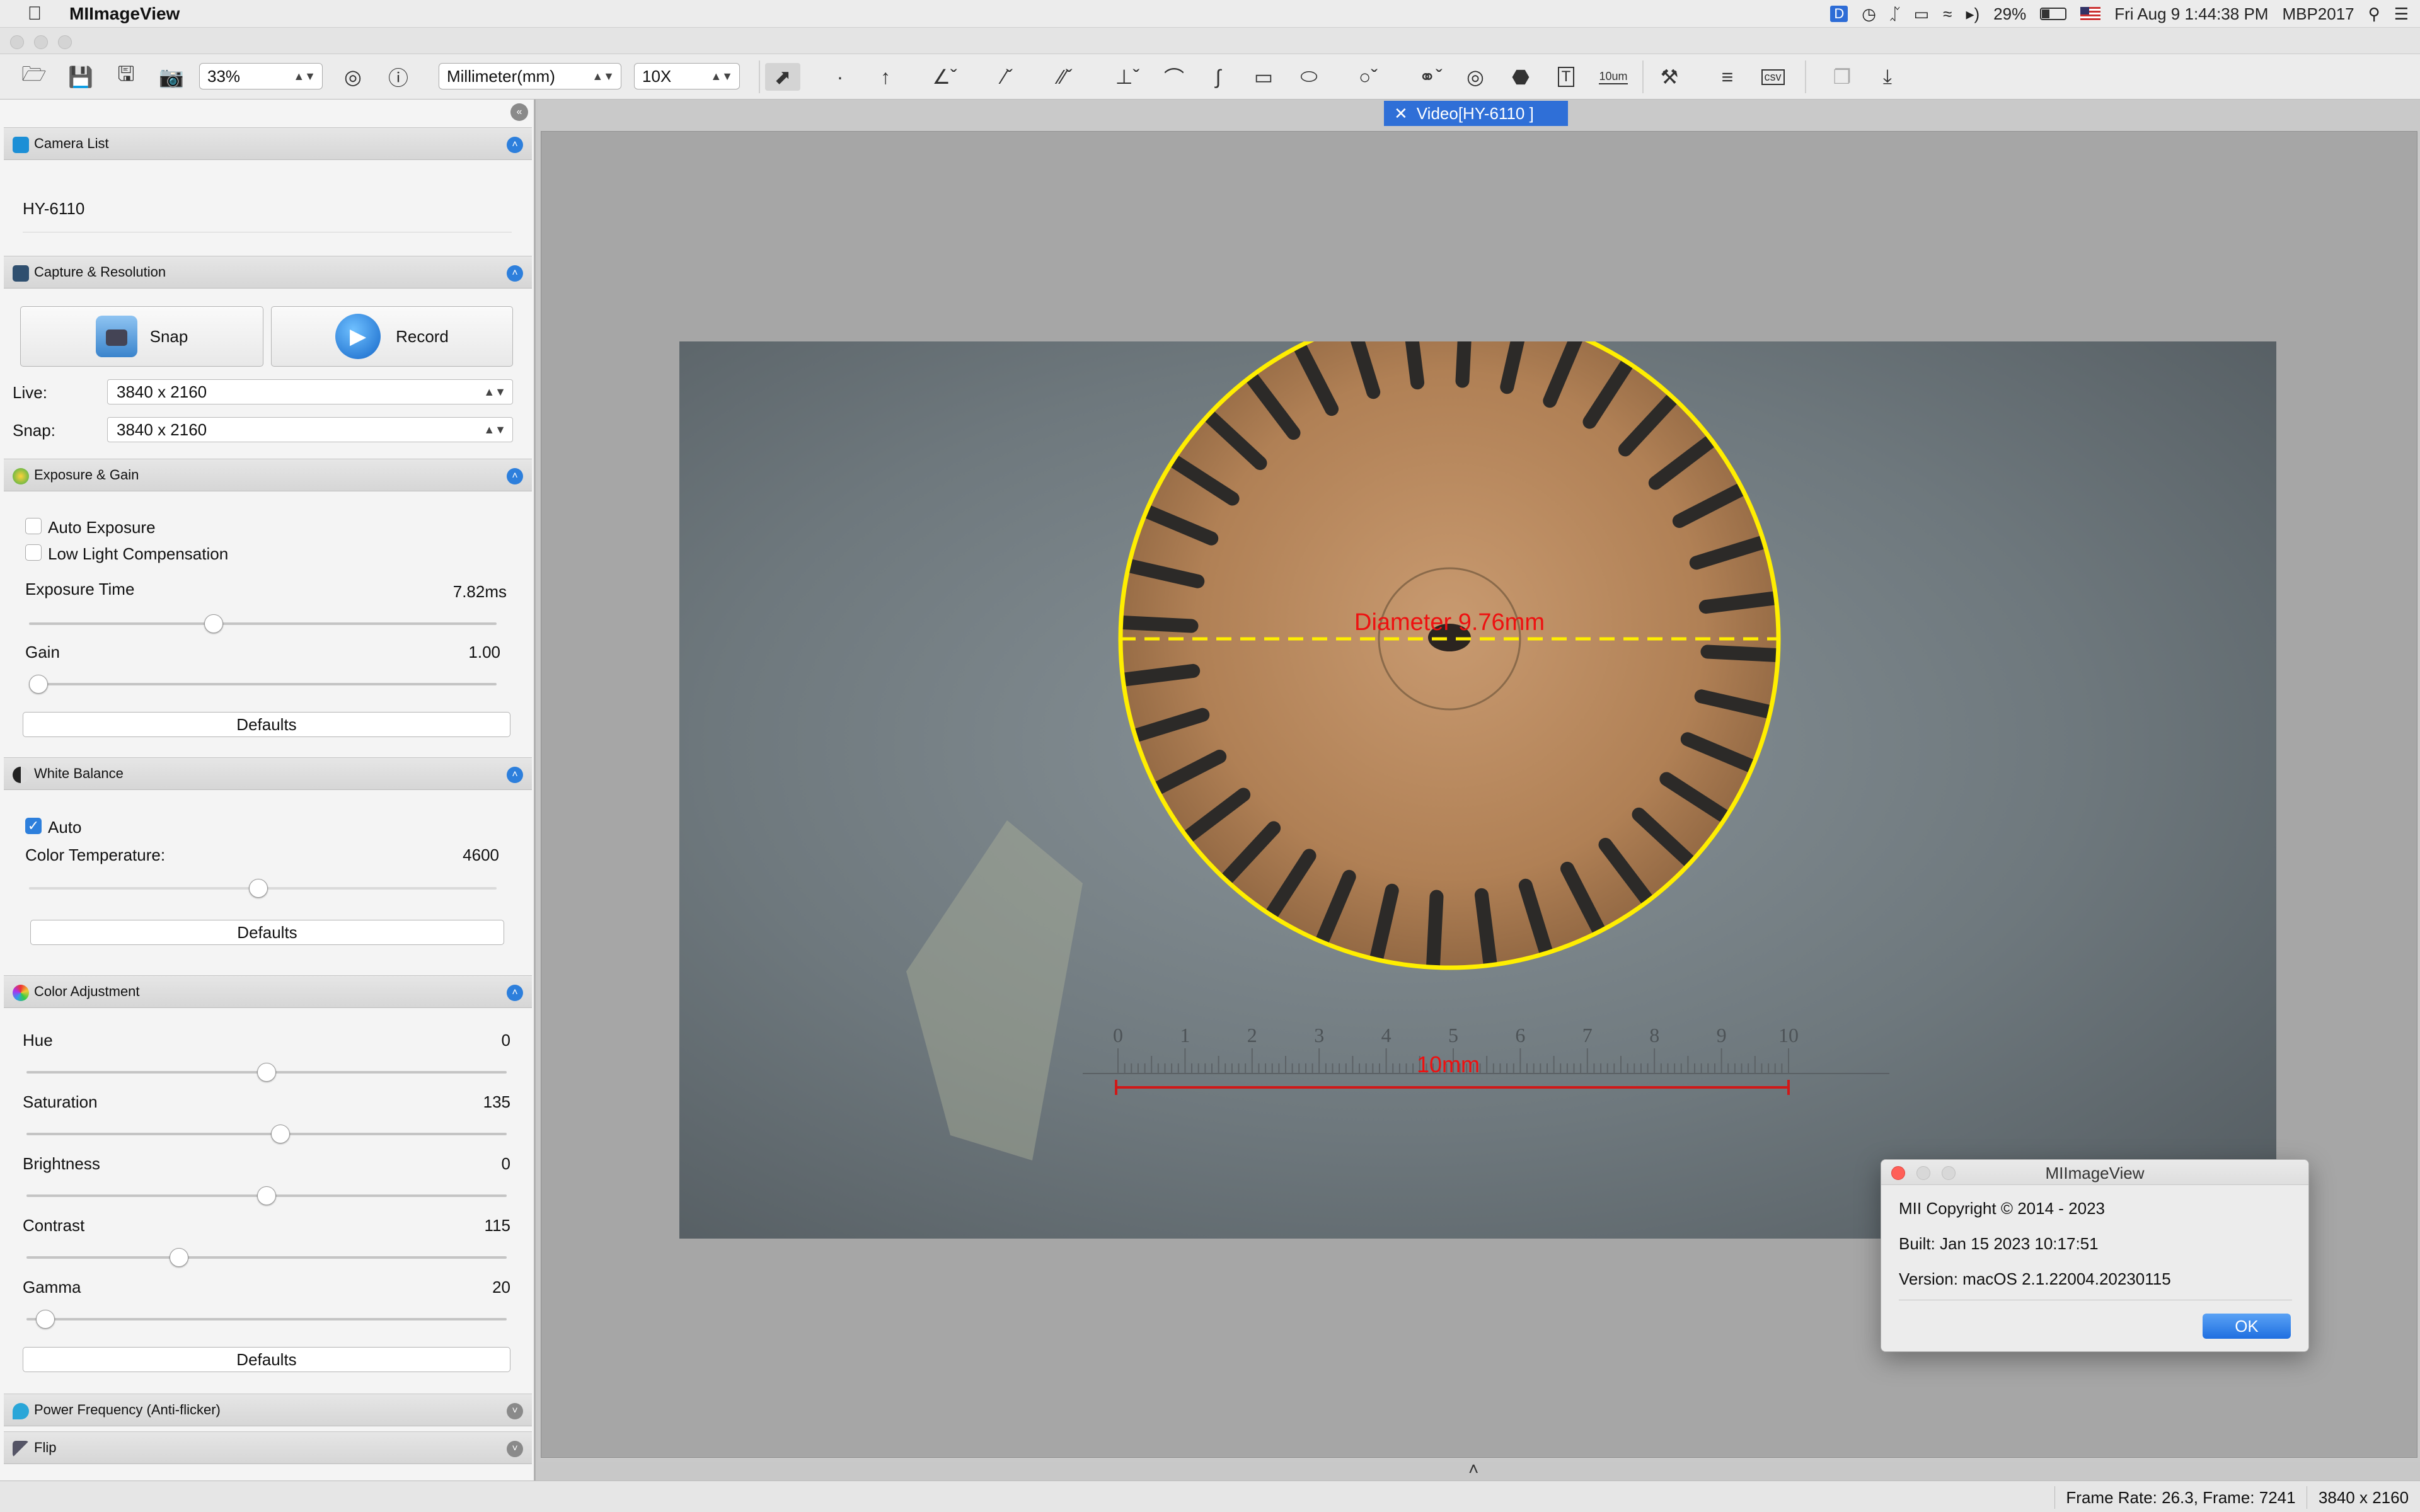 The height and width of the screenshot is (1512, 2420). Describe the element at coordinates (266, 724) in the screenshot. I see `exposure-defaults-button: Defaults` at that location.